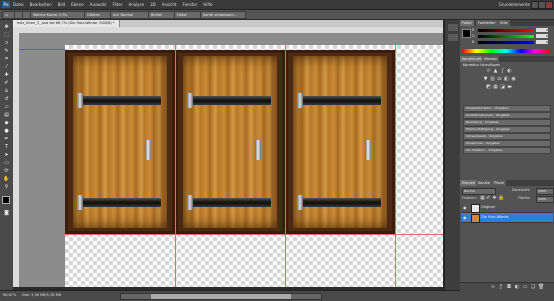 Image resolution: width=554 pixels, height=301 pixels. I want to click on layer-row: ◉ Die Holz-Wände, so click(507, 218).